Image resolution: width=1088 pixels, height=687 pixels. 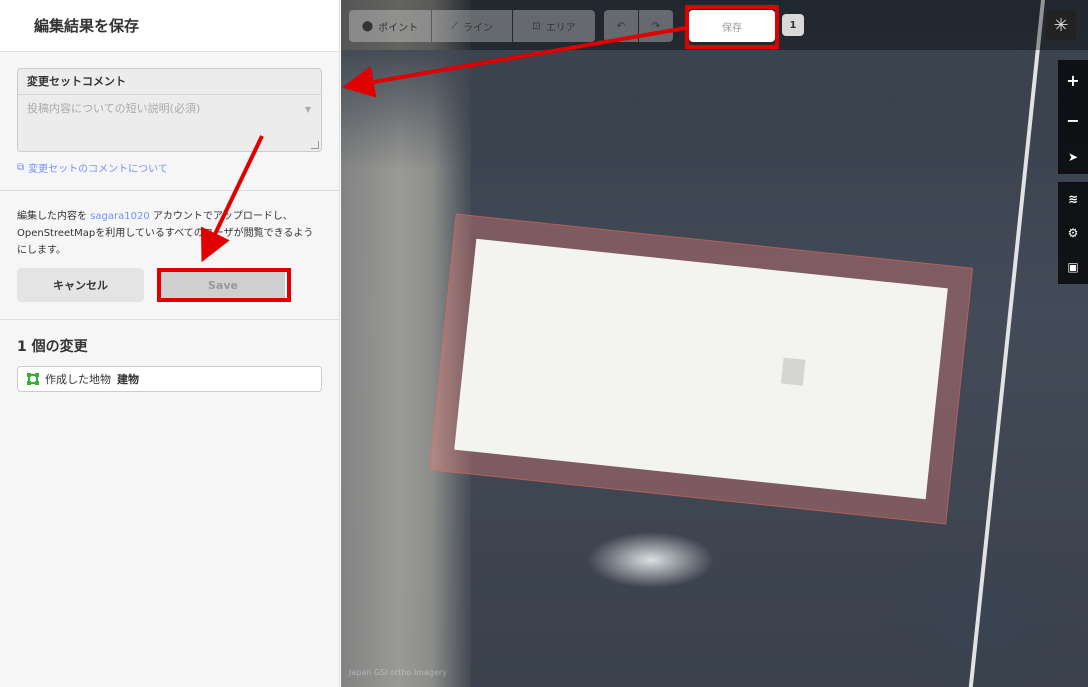 I want to click on changeset-comment-label: 変更セットコメント, so click(x=169, y=82).